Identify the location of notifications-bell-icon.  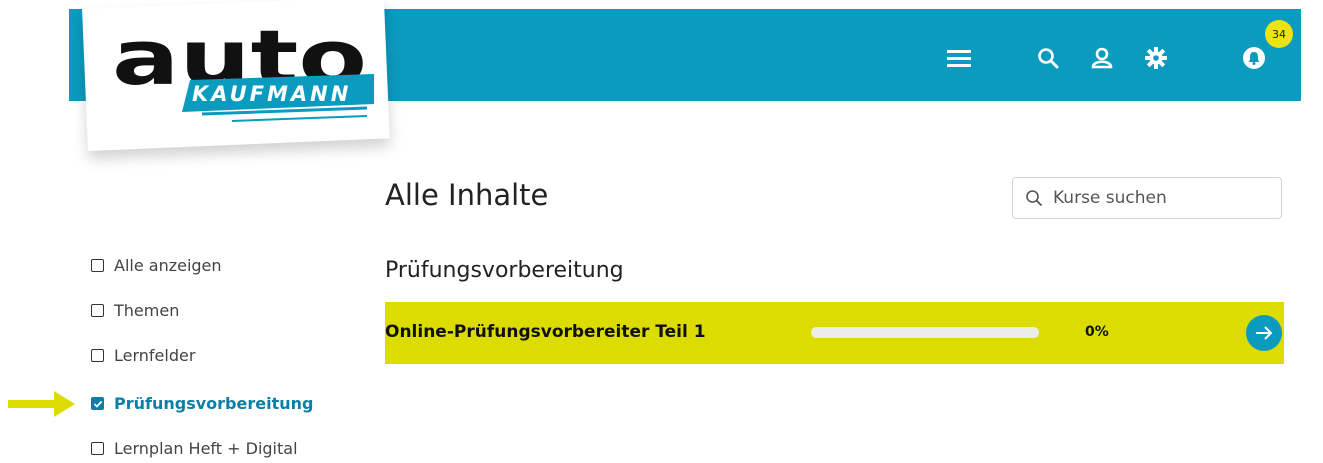
(1254, 58).